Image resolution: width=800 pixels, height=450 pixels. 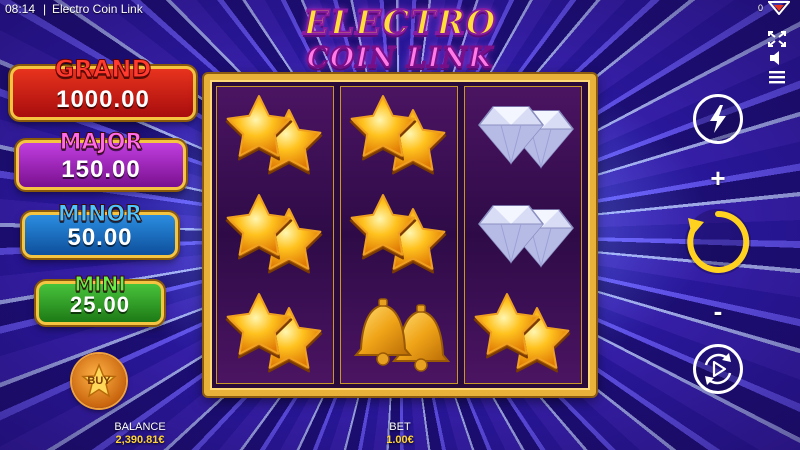 What do you see at coordinates (777, 77) in the screenshot?
I see `menu-icon` at bounding box center [777, 77].